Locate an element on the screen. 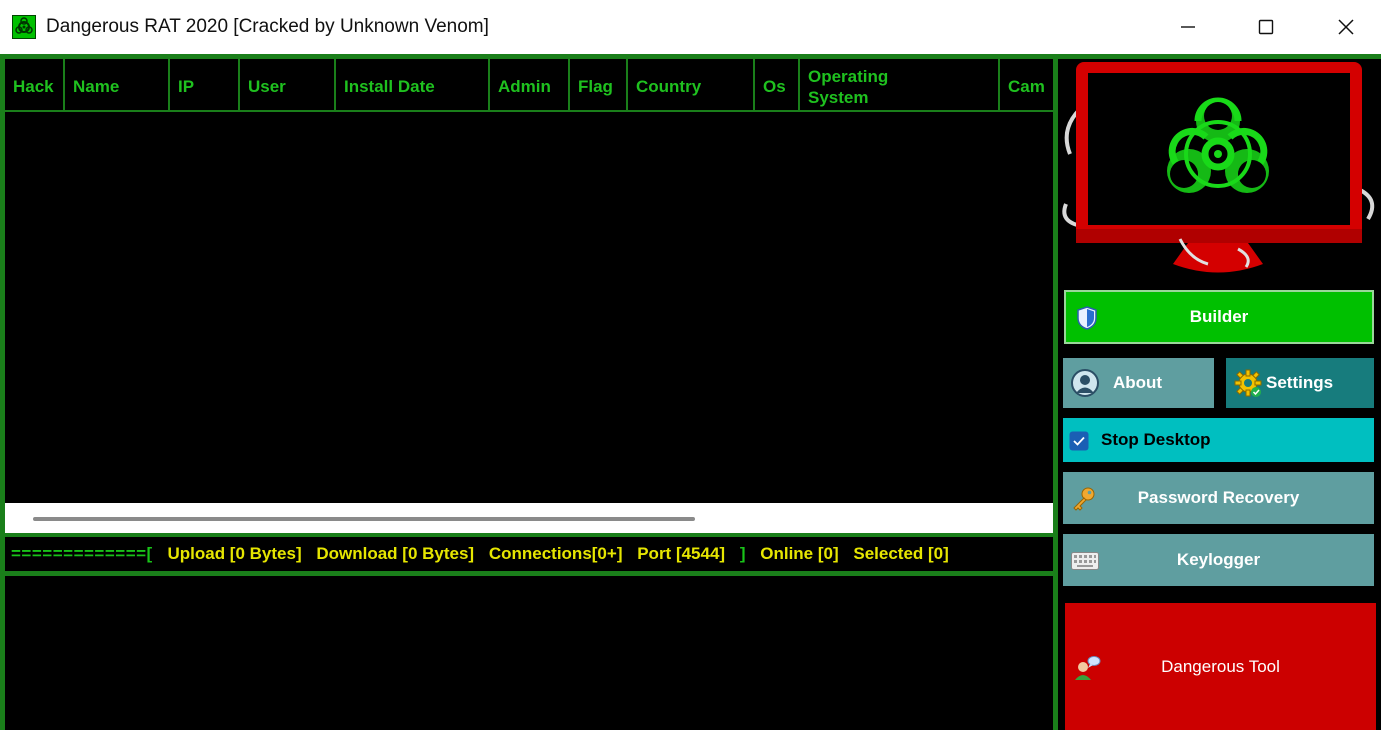  maximize-icon is located at coordinates (1266, 27).